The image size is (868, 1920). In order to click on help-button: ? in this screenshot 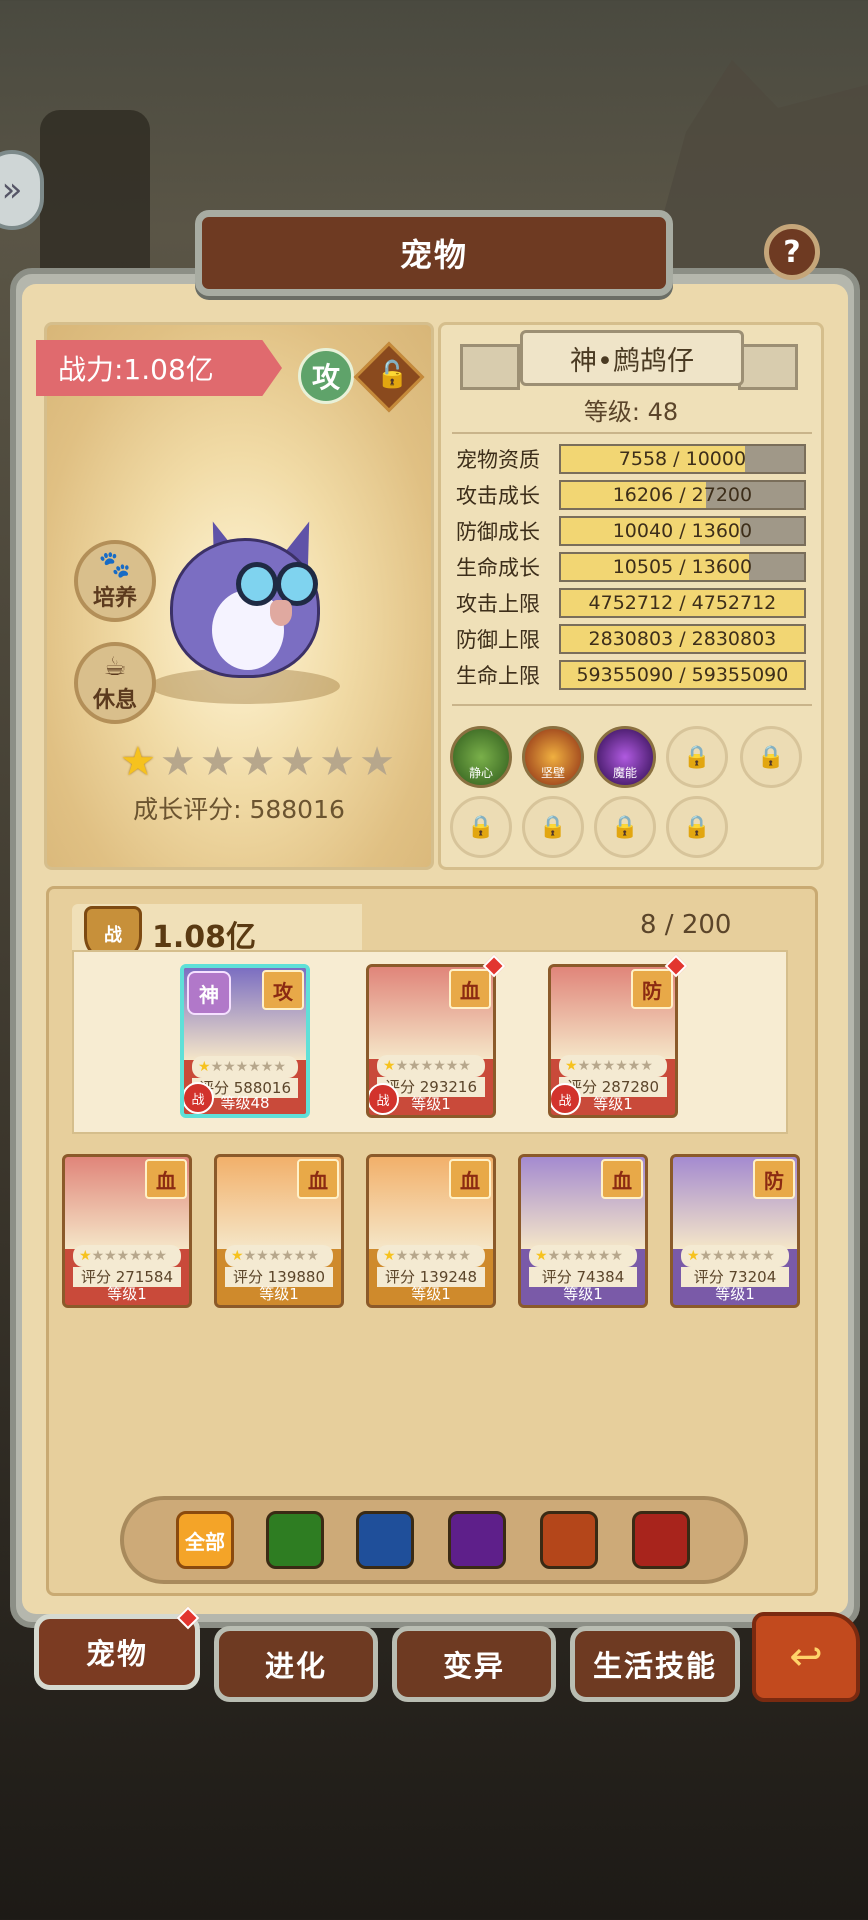, I will do `click(792, 252)`.